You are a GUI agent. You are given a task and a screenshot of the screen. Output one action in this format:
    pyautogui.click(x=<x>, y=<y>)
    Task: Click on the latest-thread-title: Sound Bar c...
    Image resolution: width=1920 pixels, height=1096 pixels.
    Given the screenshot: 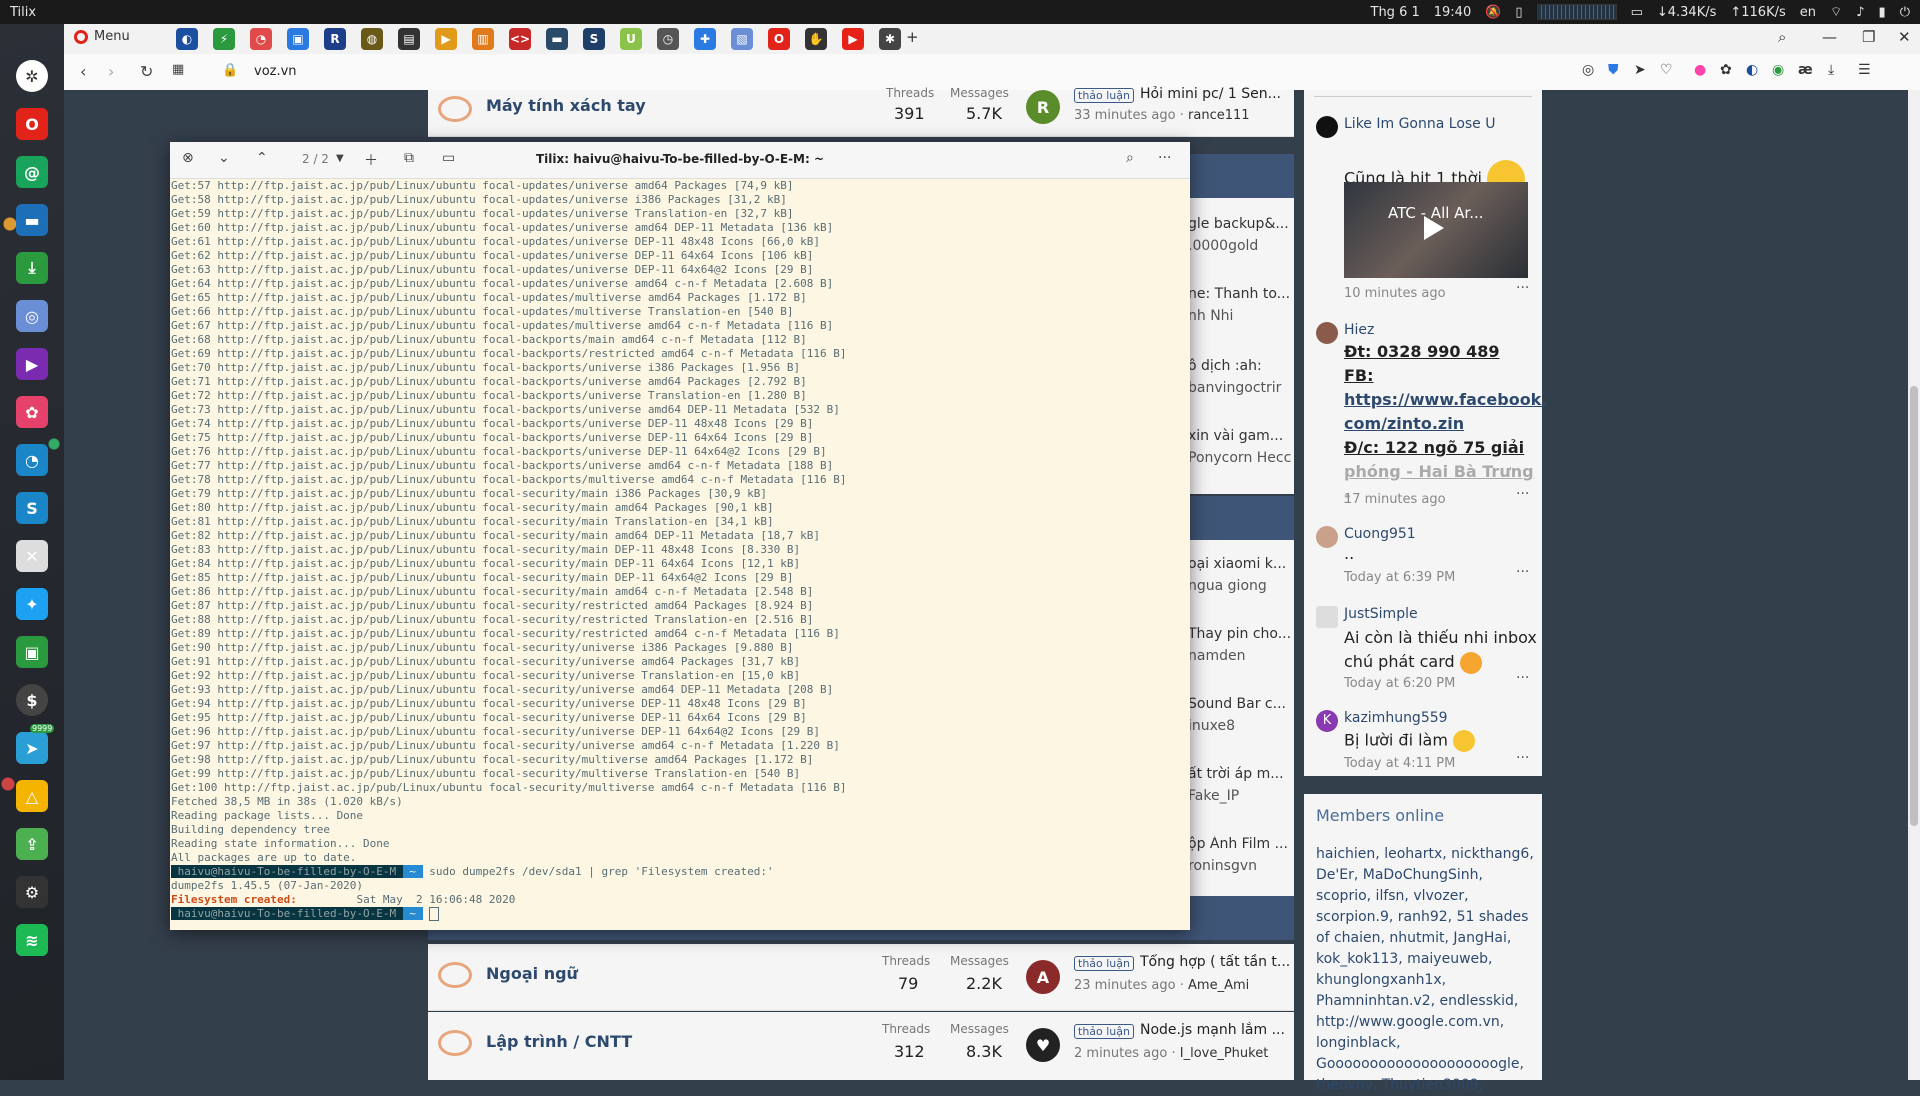 What is the action you would take?
    pyautogui.click(x=1240, y=704)
    